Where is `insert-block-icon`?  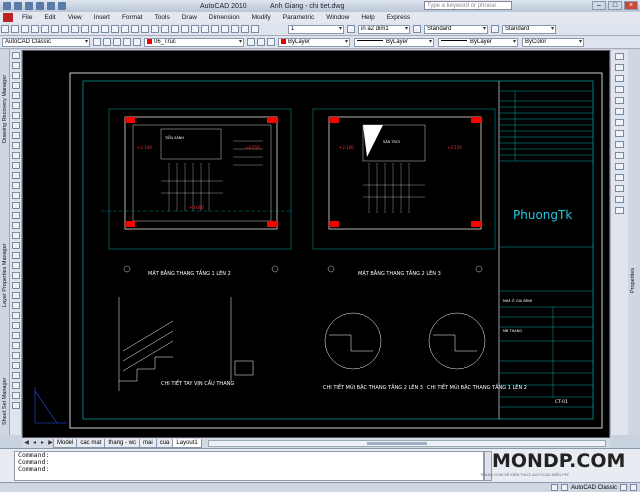 insert-block-icon is located at coordinates (15, 165).